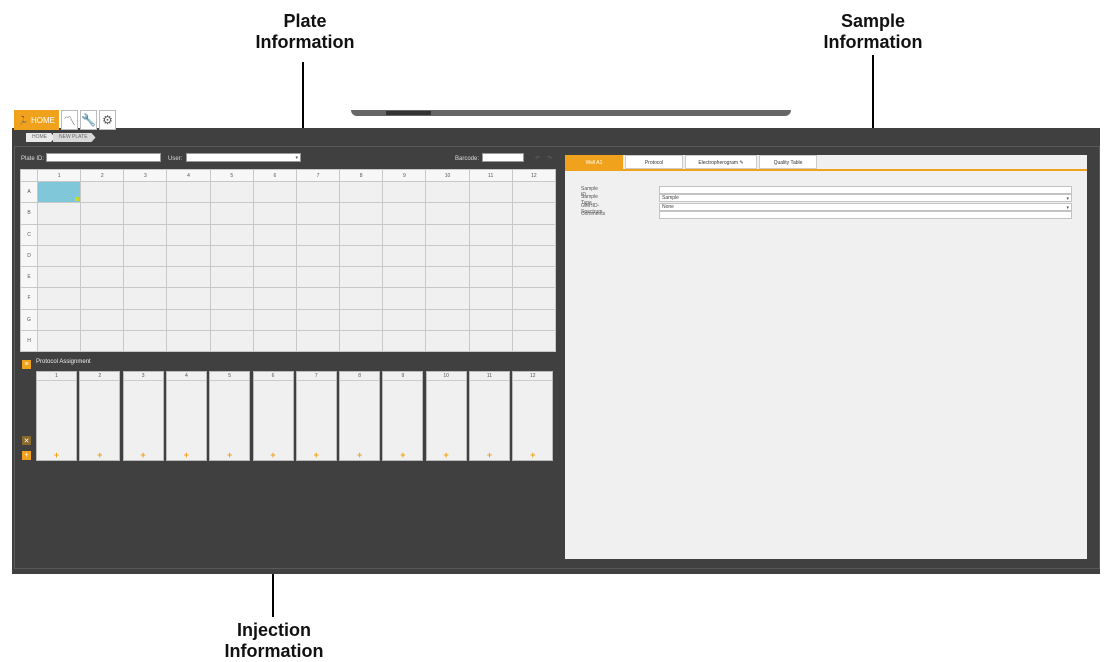 Image resolution: width=1105 pixels, height=662 pixels. Describe the element at coordinates (26, 364) in the screenshot. I see `protocol-assignment-icon: ≡` at that location.